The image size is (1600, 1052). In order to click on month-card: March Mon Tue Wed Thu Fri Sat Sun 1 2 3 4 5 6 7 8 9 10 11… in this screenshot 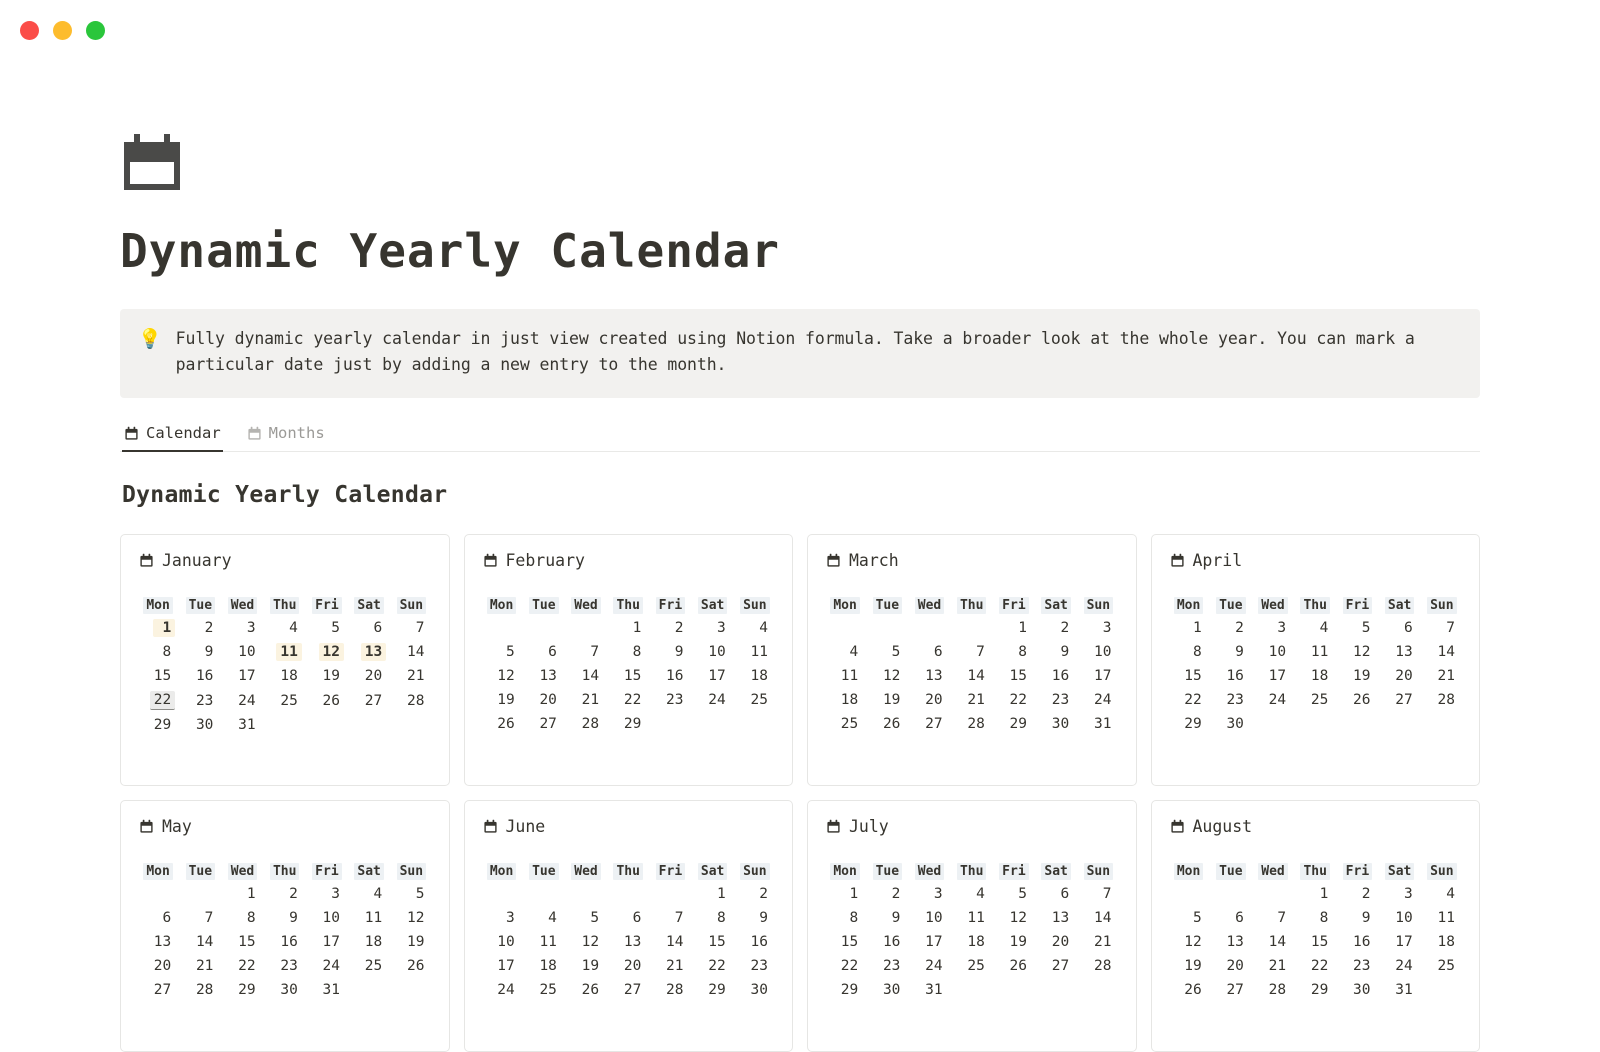, I will do `click(972, 660)`.